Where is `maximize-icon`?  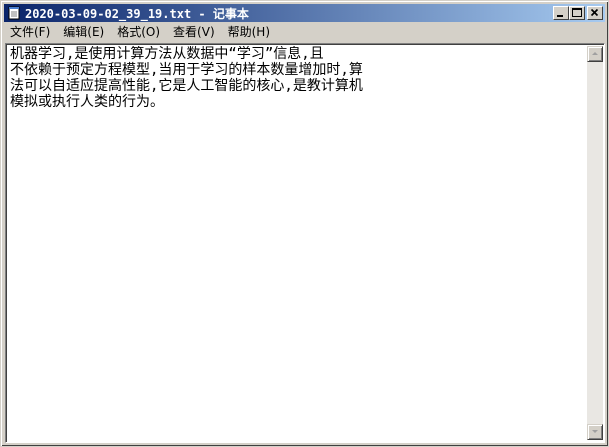 maximize-icon is located at coordinates (577, 12).